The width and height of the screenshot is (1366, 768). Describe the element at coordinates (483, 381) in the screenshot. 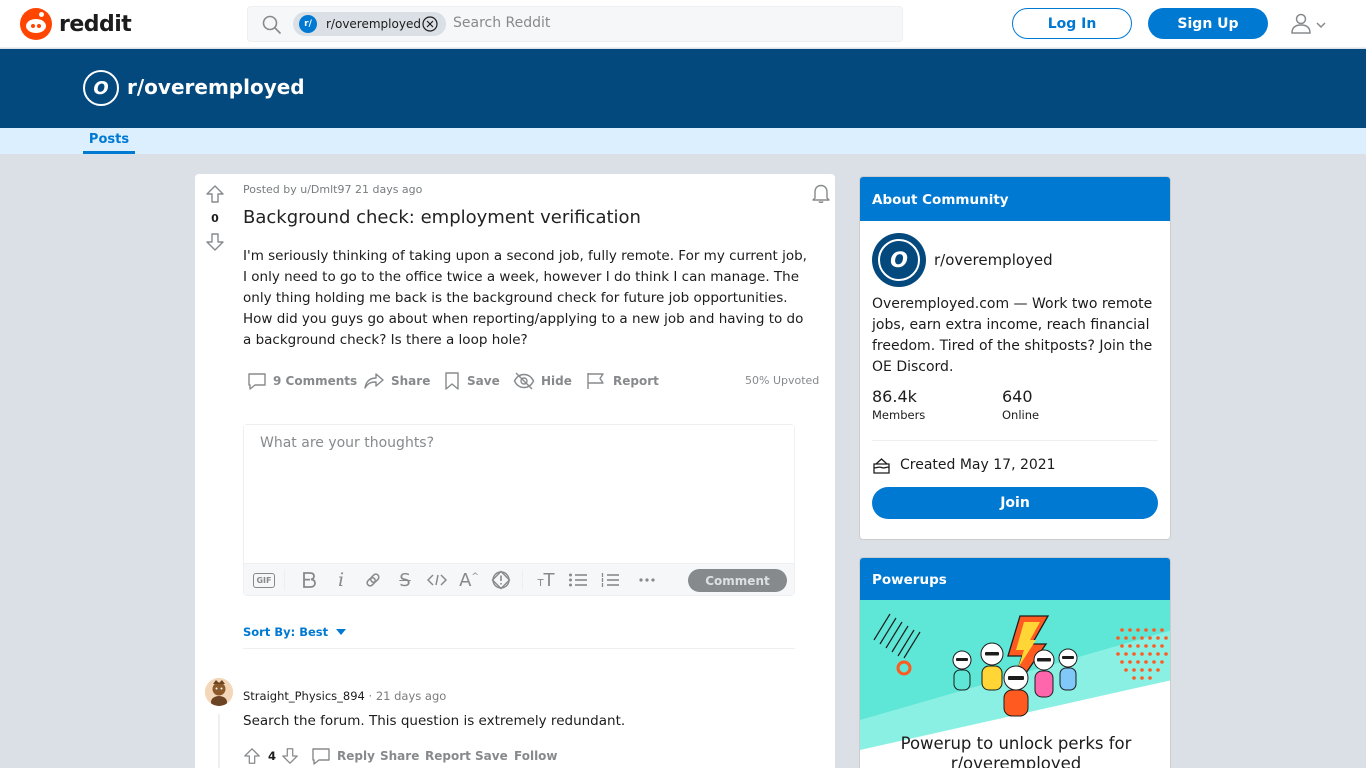

I see `save-label: Save` at that location.